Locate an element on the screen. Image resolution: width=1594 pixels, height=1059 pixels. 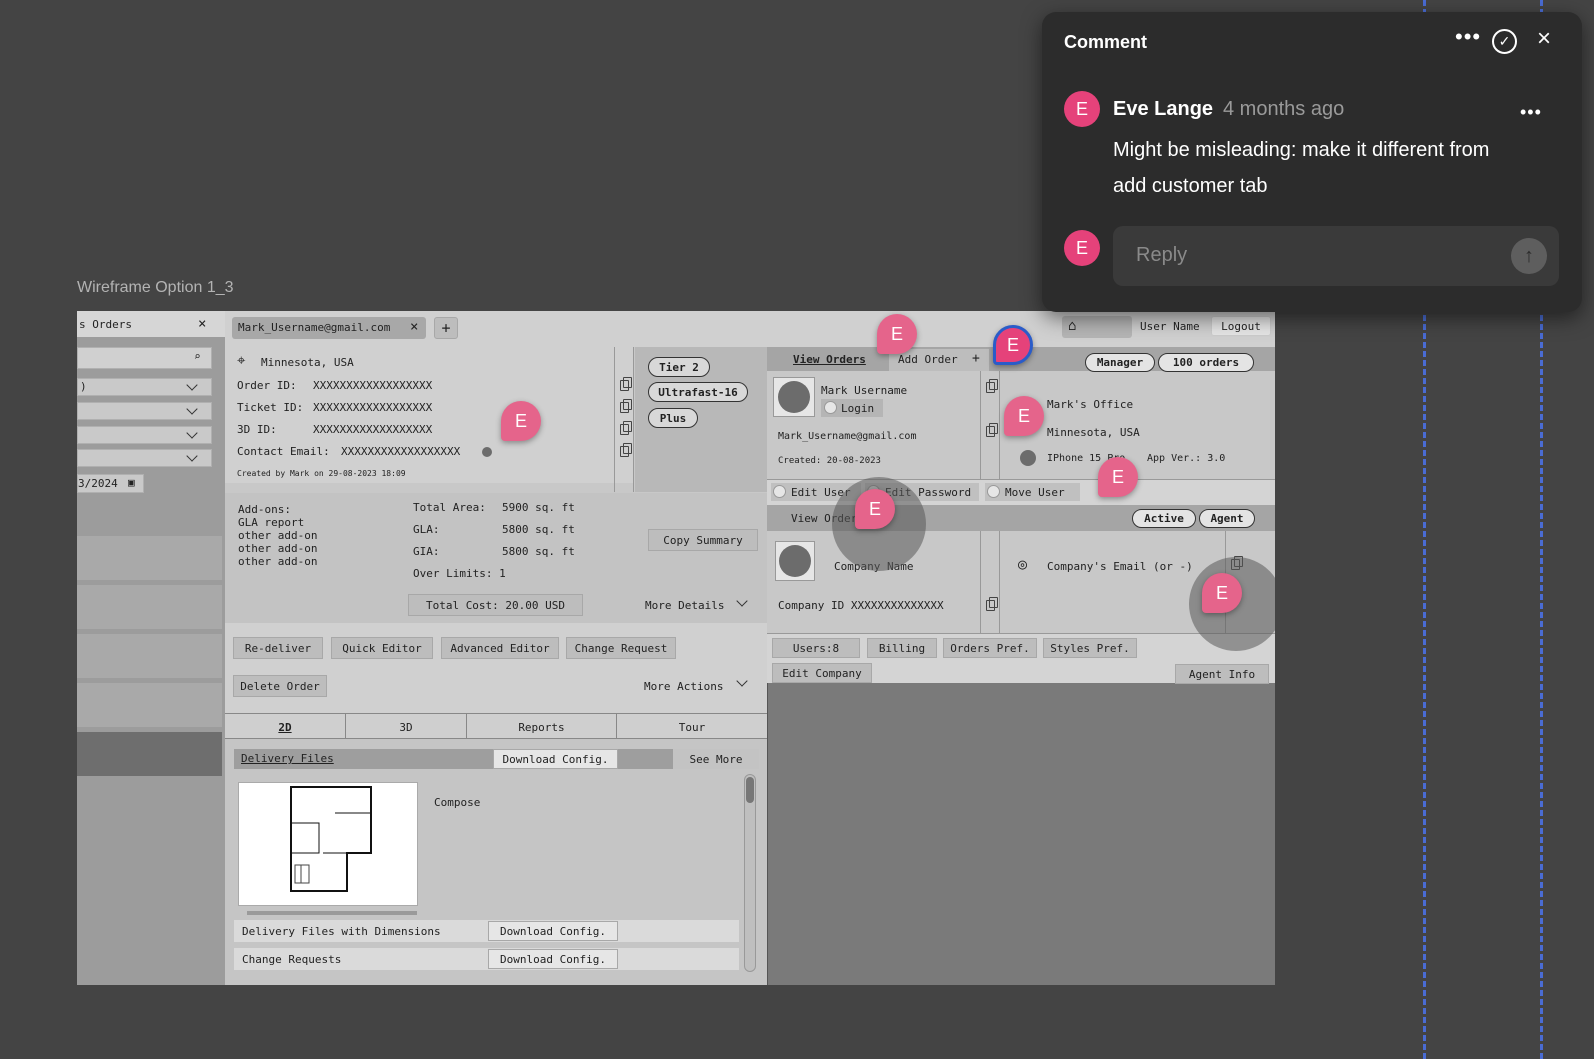
tab-reports: Reports is located at coordinates (542, 727).